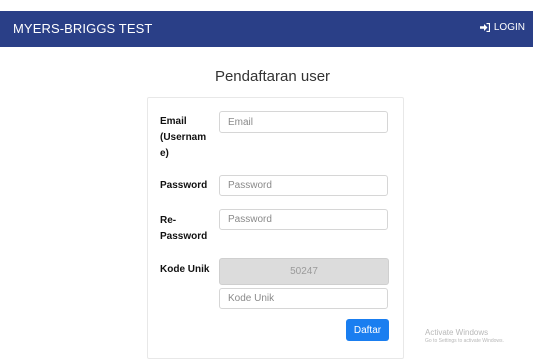 This screenshot has width=533, height=359. Describe the element at coordinates (303, 219) in the screenshot. I see `repassword-field` at that location.